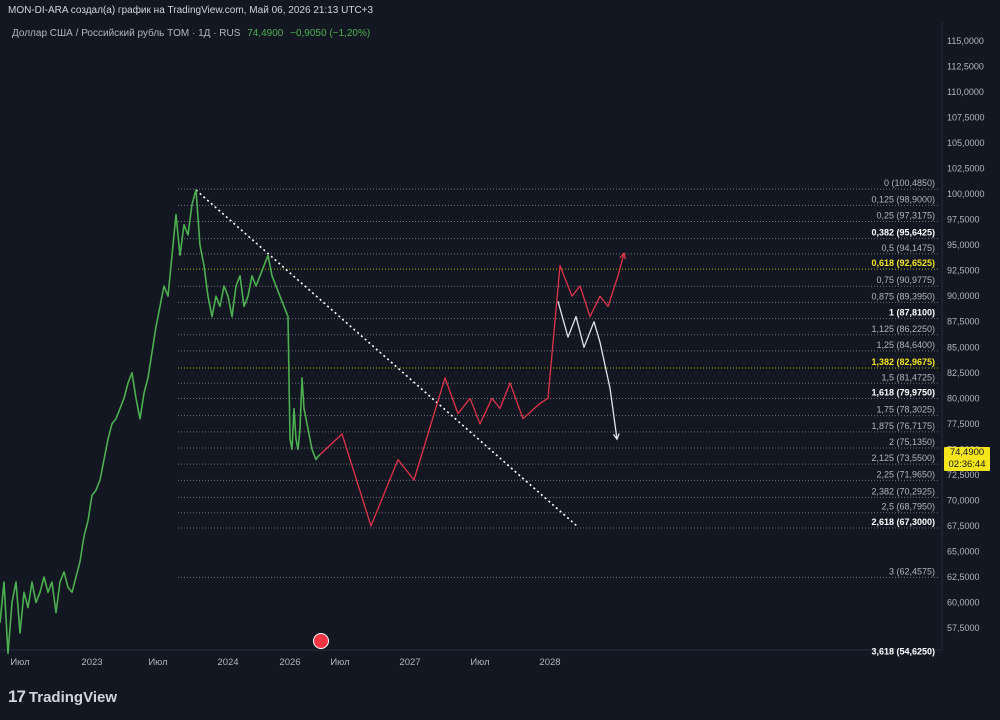  I want to click on current-price-tag: 74,4900 02:36:44, so click(967, 459).